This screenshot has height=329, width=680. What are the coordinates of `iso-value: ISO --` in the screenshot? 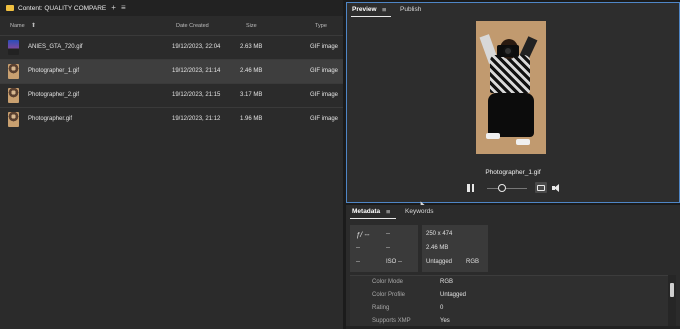 It's located at (394, 262).